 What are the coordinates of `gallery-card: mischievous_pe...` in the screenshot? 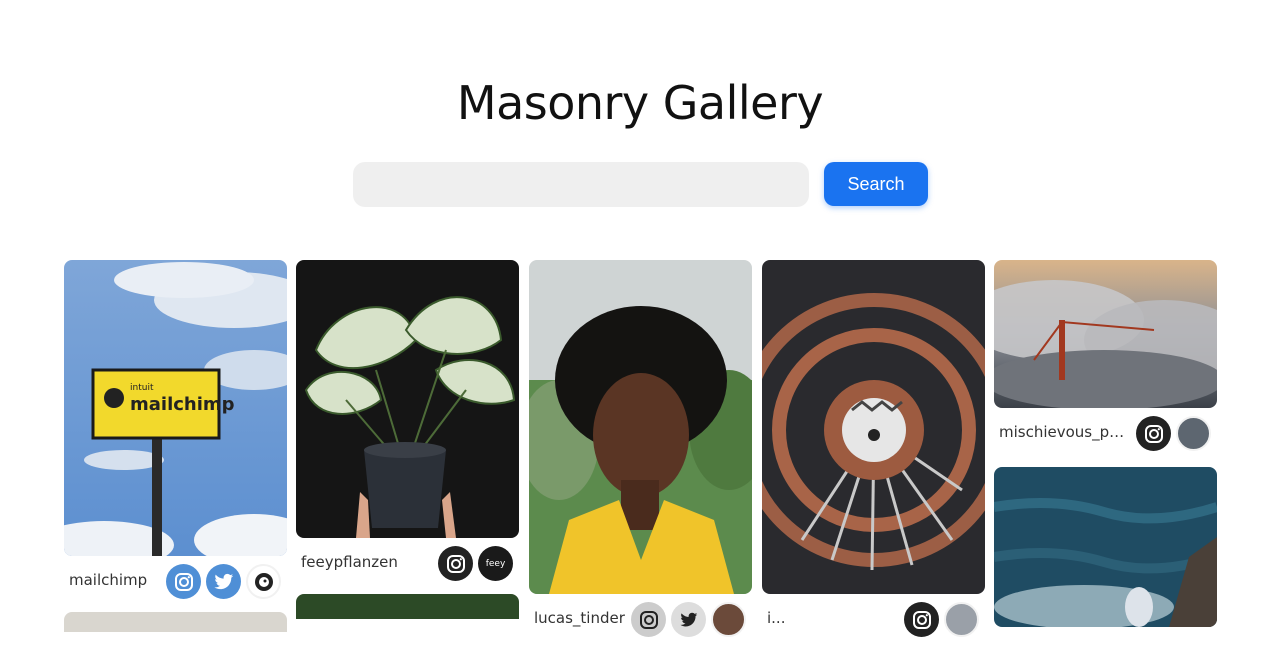 It's located at (1105, 362).